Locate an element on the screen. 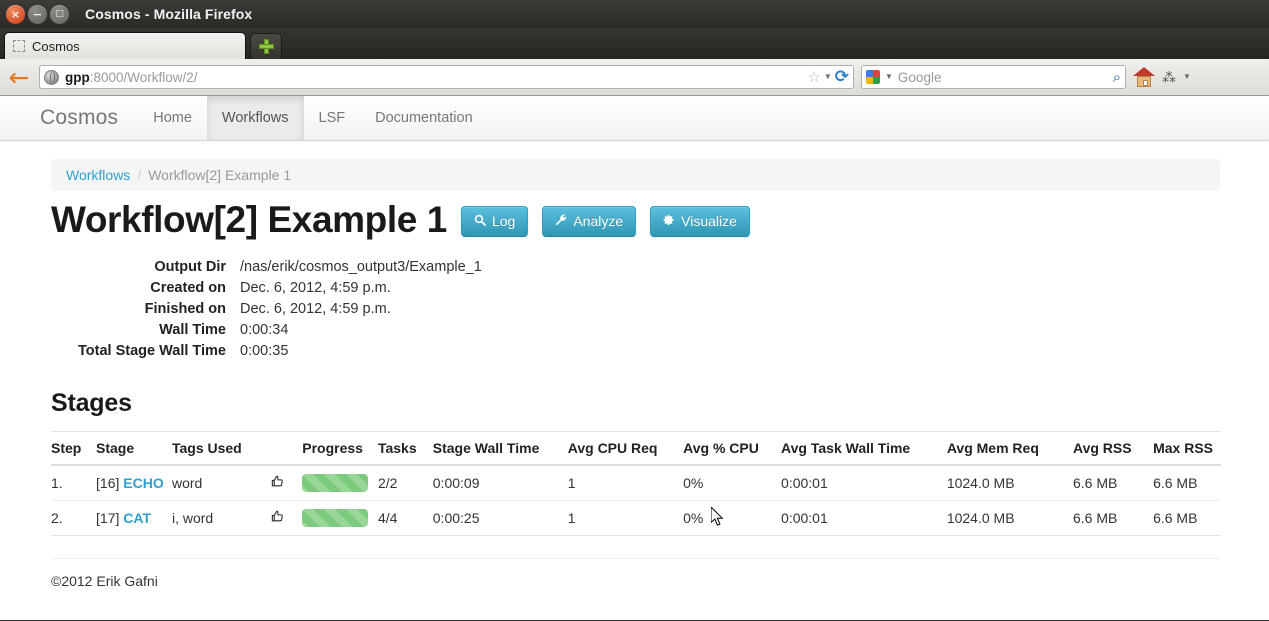  url-host: gpp is located at coordinates (77, 77).